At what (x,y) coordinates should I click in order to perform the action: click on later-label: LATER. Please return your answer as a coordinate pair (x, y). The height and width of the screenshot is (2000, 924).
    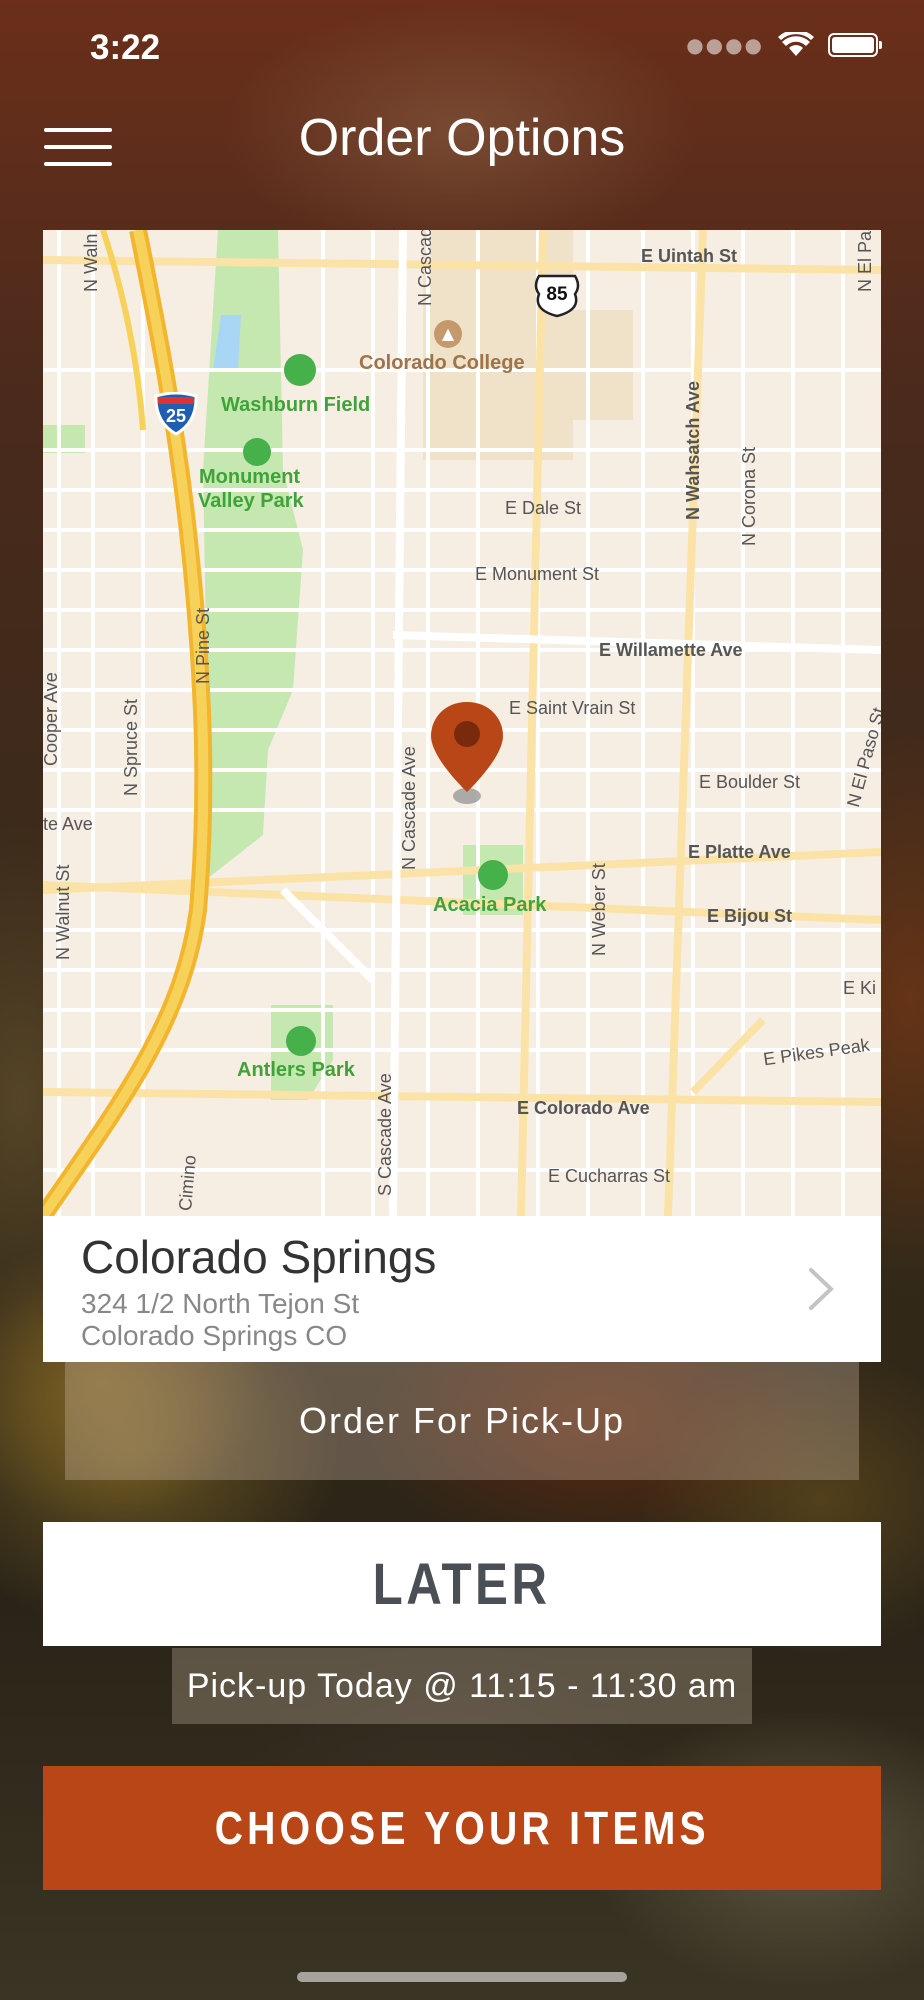
    Looking at the image, I should click on (462, 1584).